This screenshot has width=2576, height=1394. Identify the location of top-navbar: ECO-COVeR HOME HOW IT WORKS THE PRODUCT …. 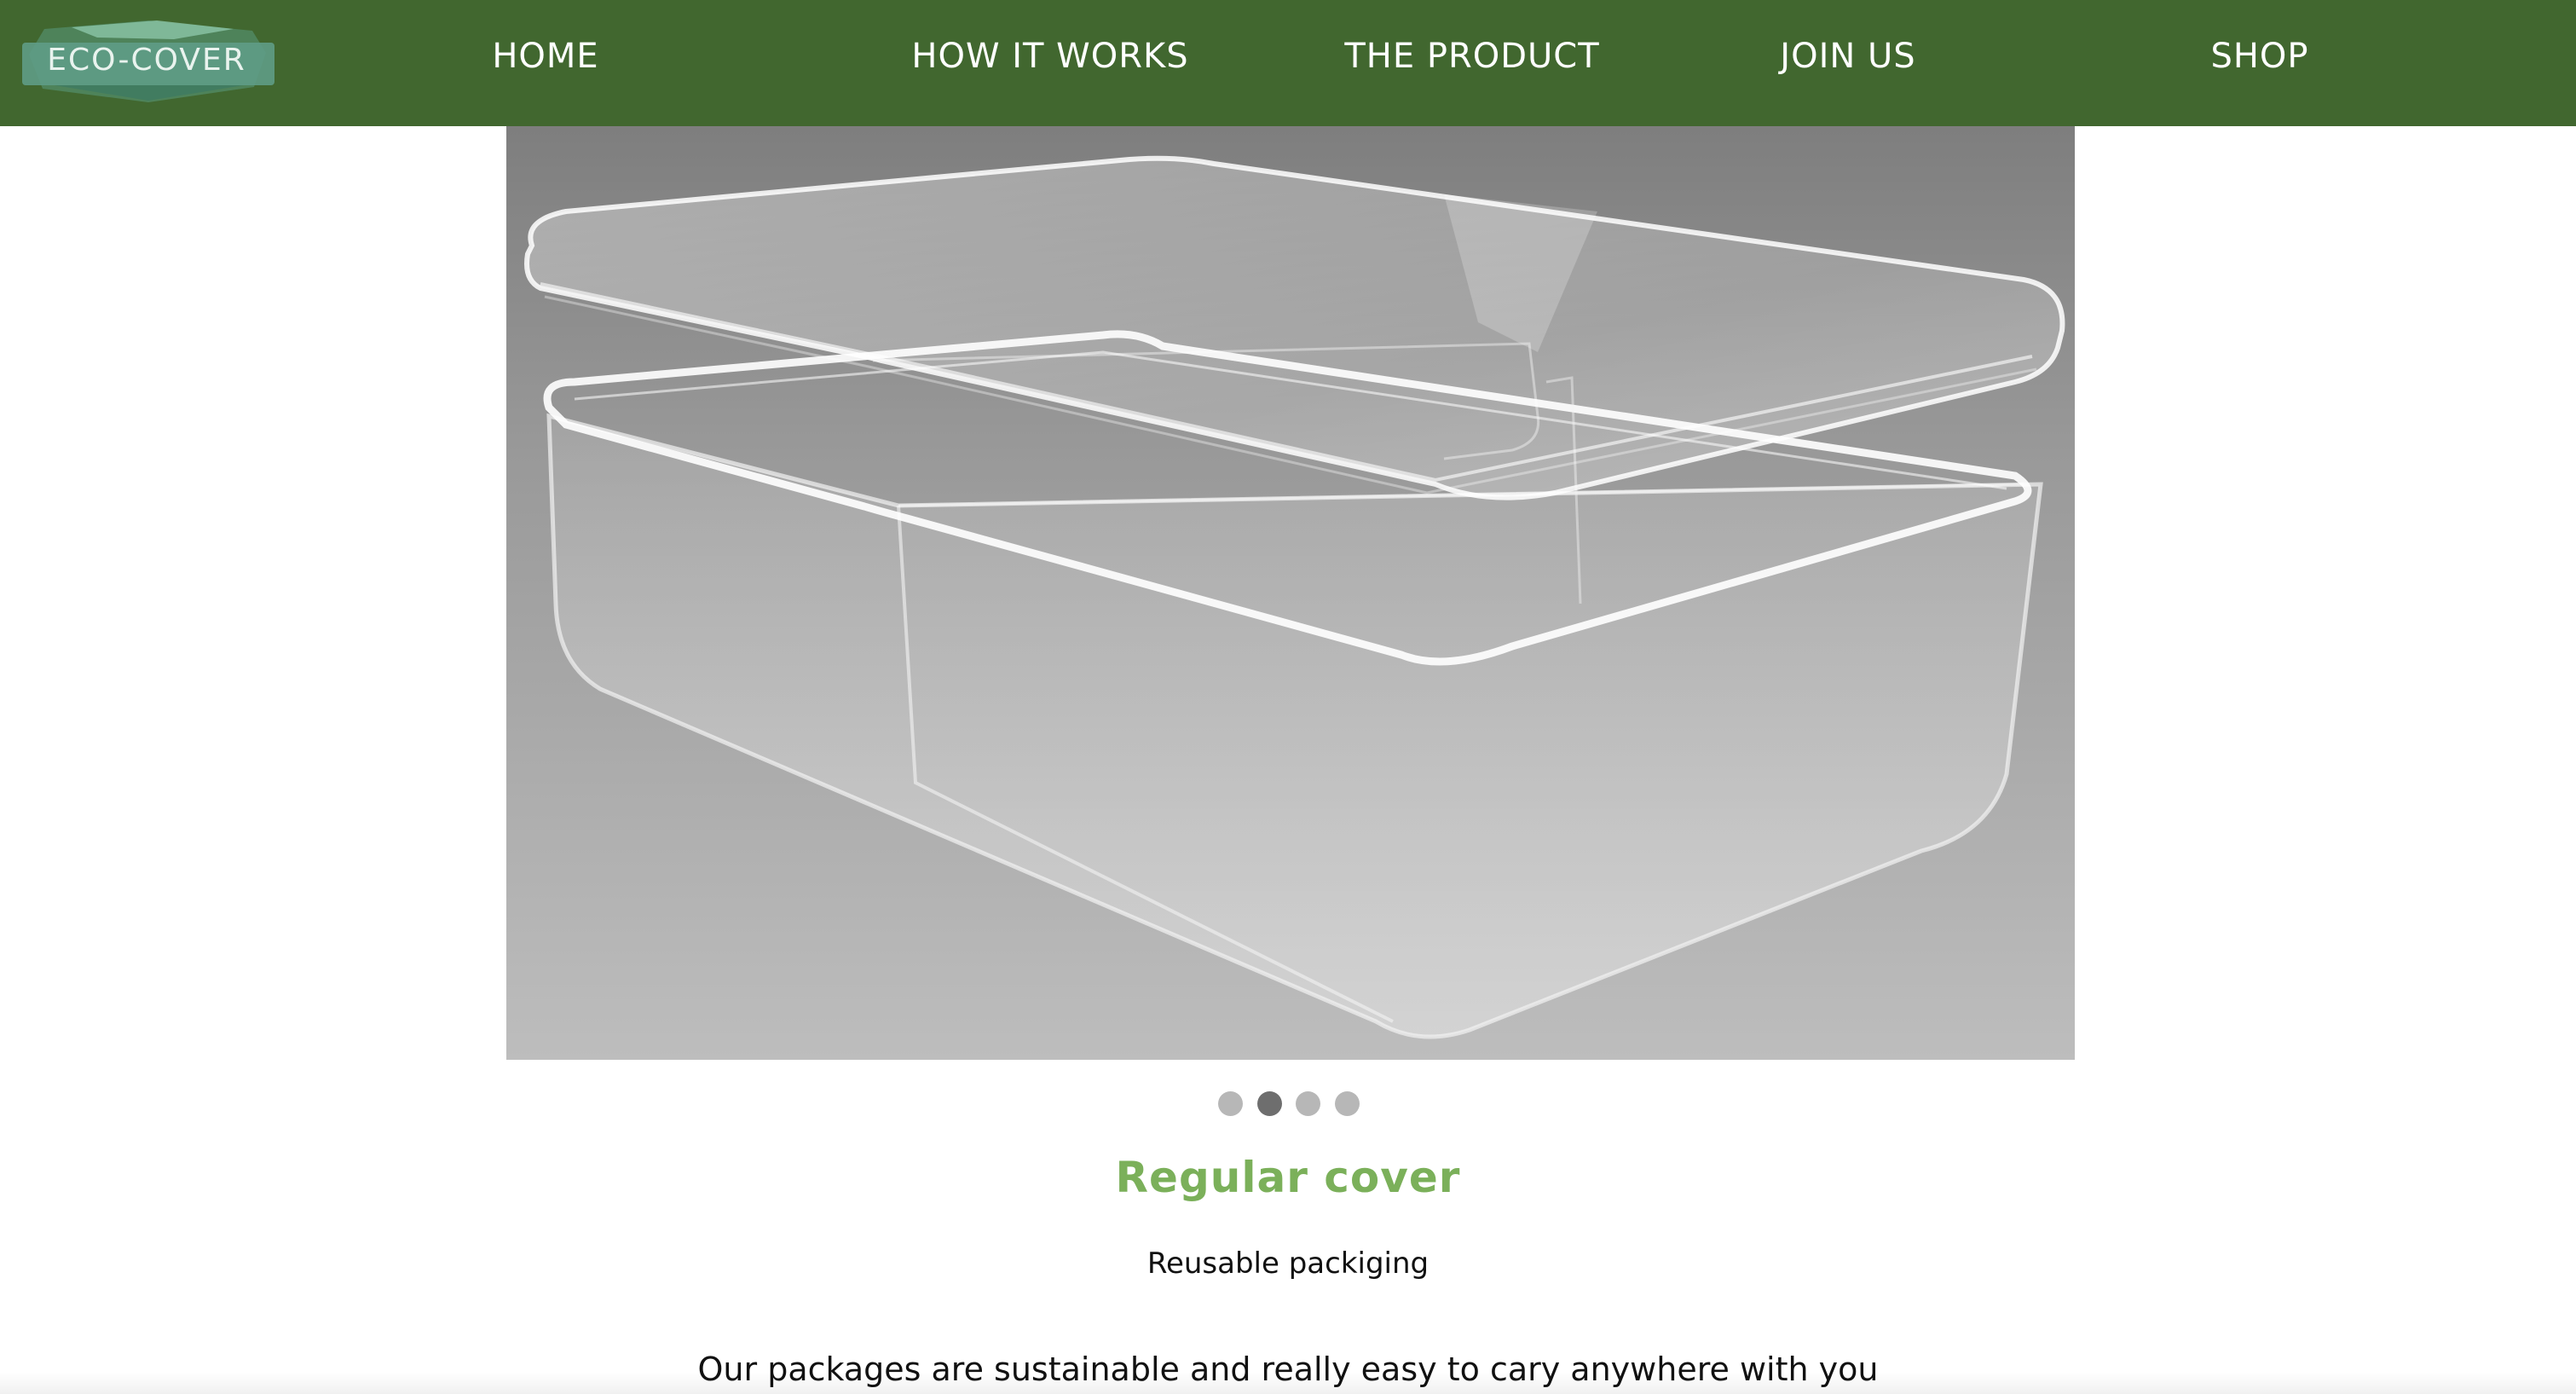
(1288, 63).